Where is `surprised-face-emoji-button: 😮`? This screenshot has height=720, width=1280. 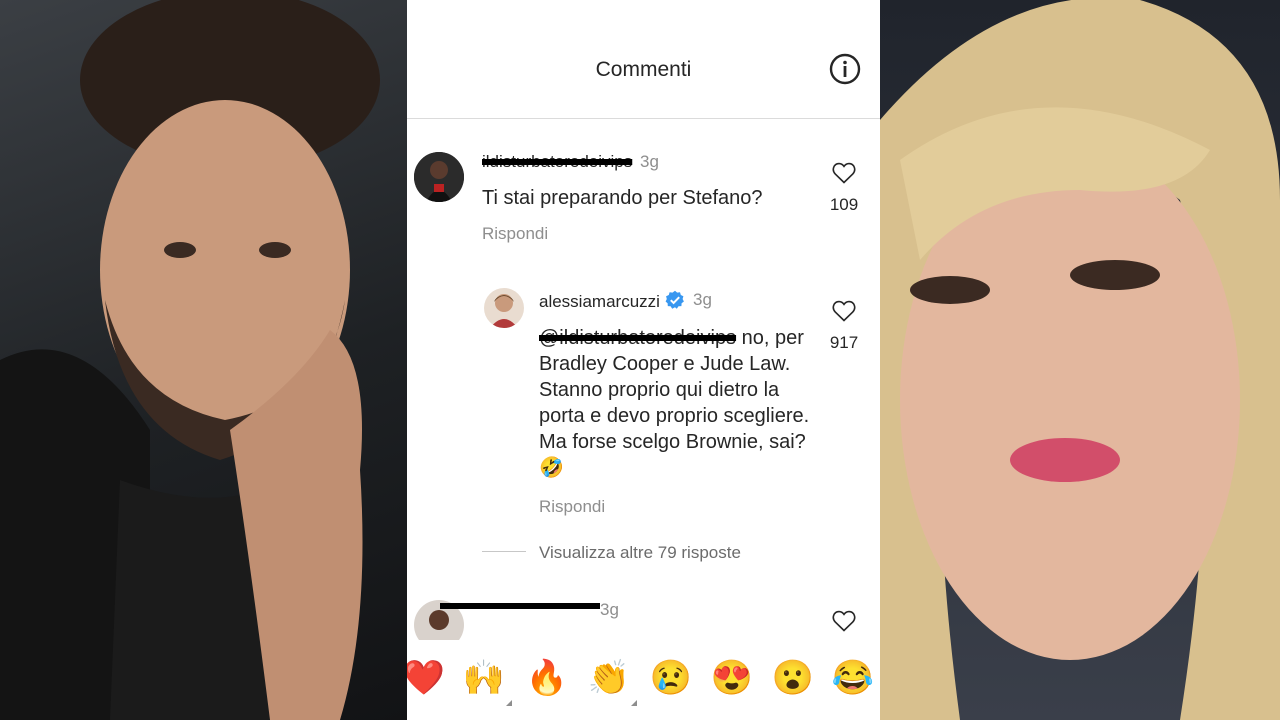
surprised-face-emoji-button: 😮 is located at coordinates (793, 678).